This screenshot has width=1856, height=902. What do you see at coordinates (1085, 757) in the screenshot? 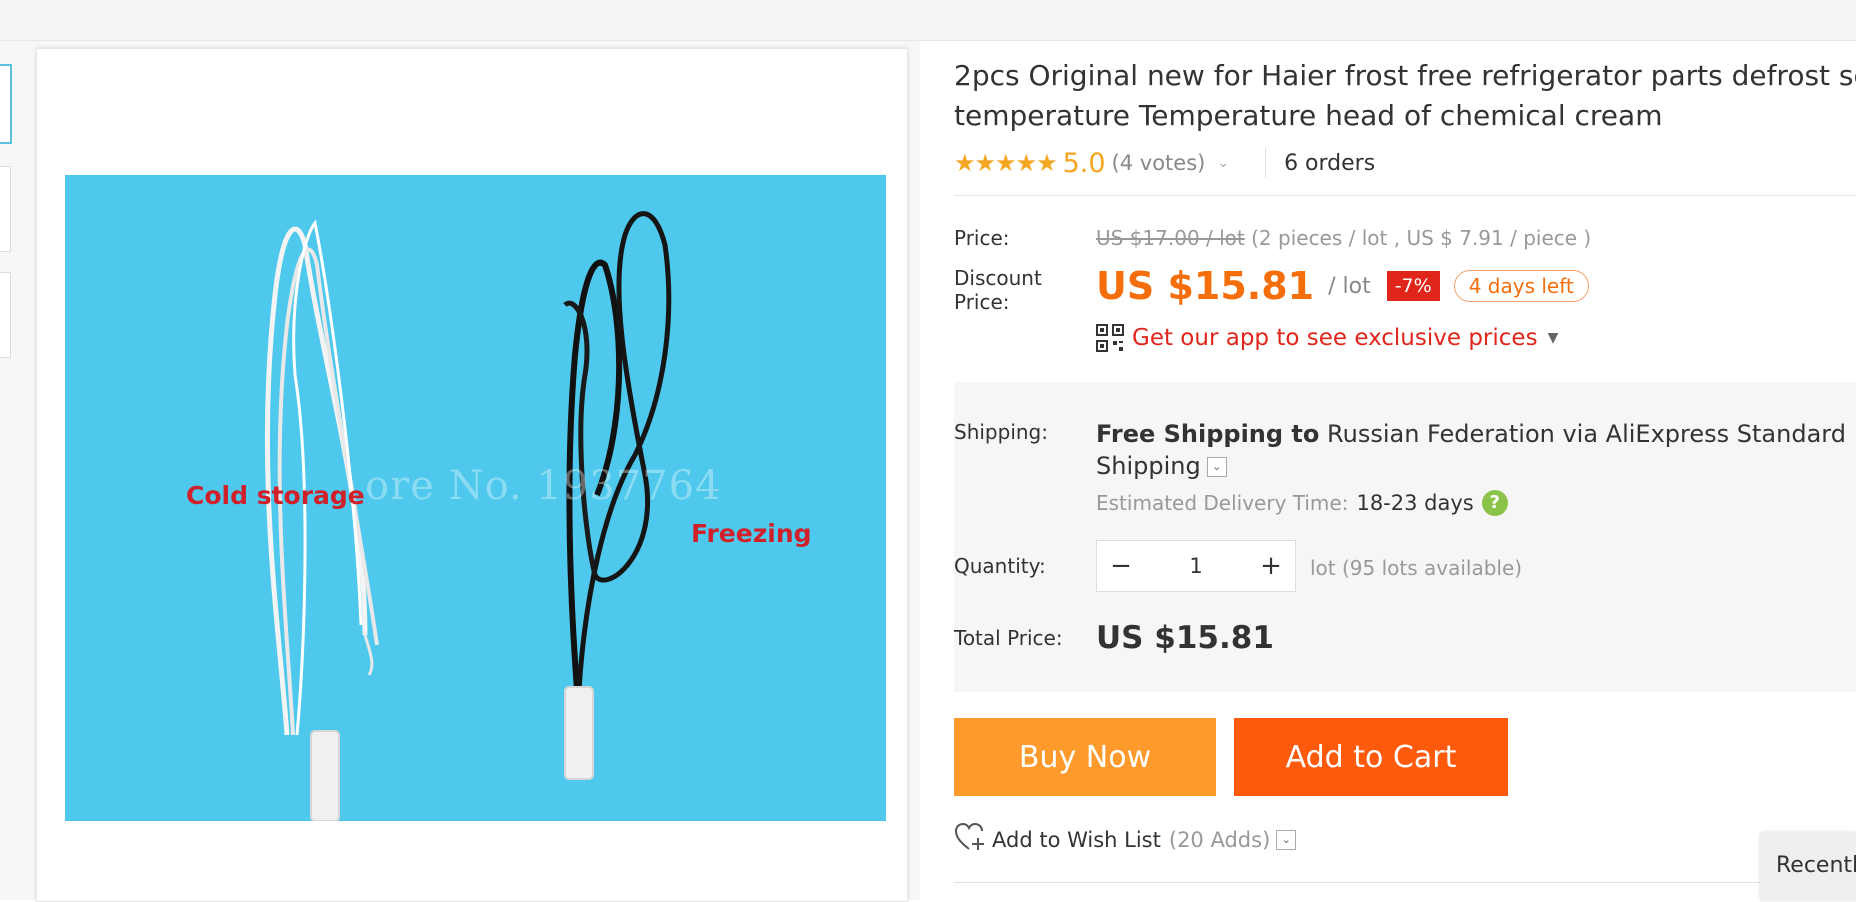
I see `buy-now-button: Buy Now` at bounding box center [1085, 757].